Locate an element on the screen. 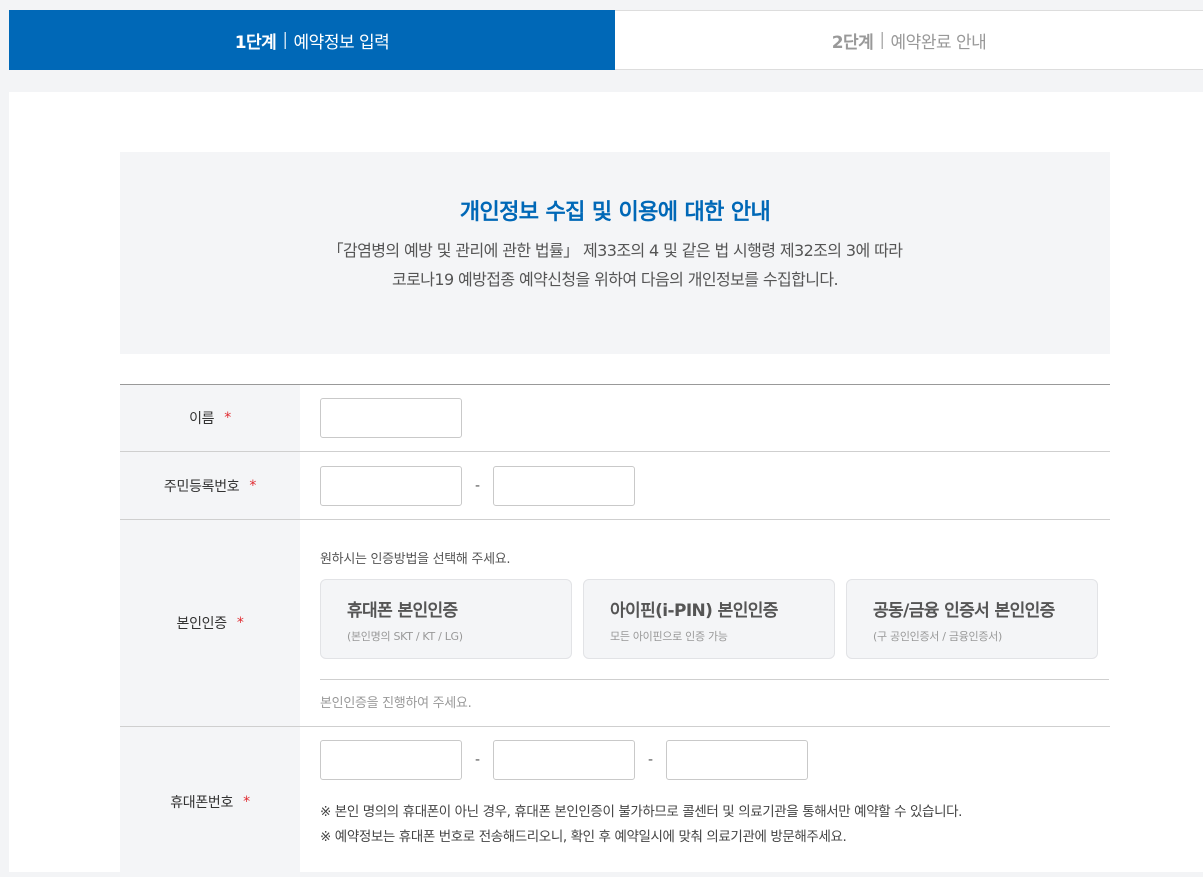  ipin-auth-title: 아이핀(i-PIN) 본인인증 is located at coordinates (694, 611).